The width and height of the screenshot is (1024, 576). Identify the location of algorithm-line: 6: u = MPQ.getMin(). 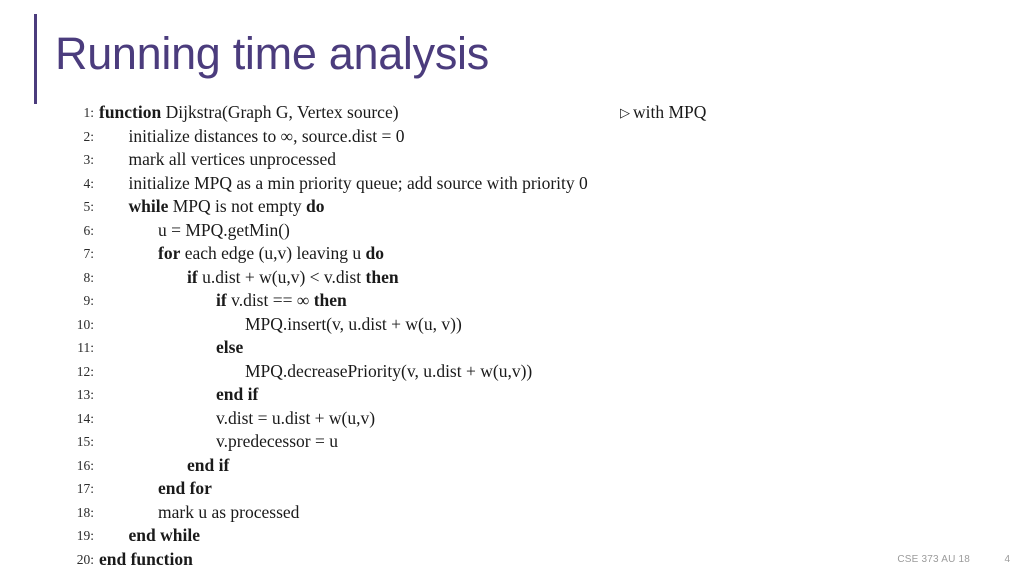
(512, 231).